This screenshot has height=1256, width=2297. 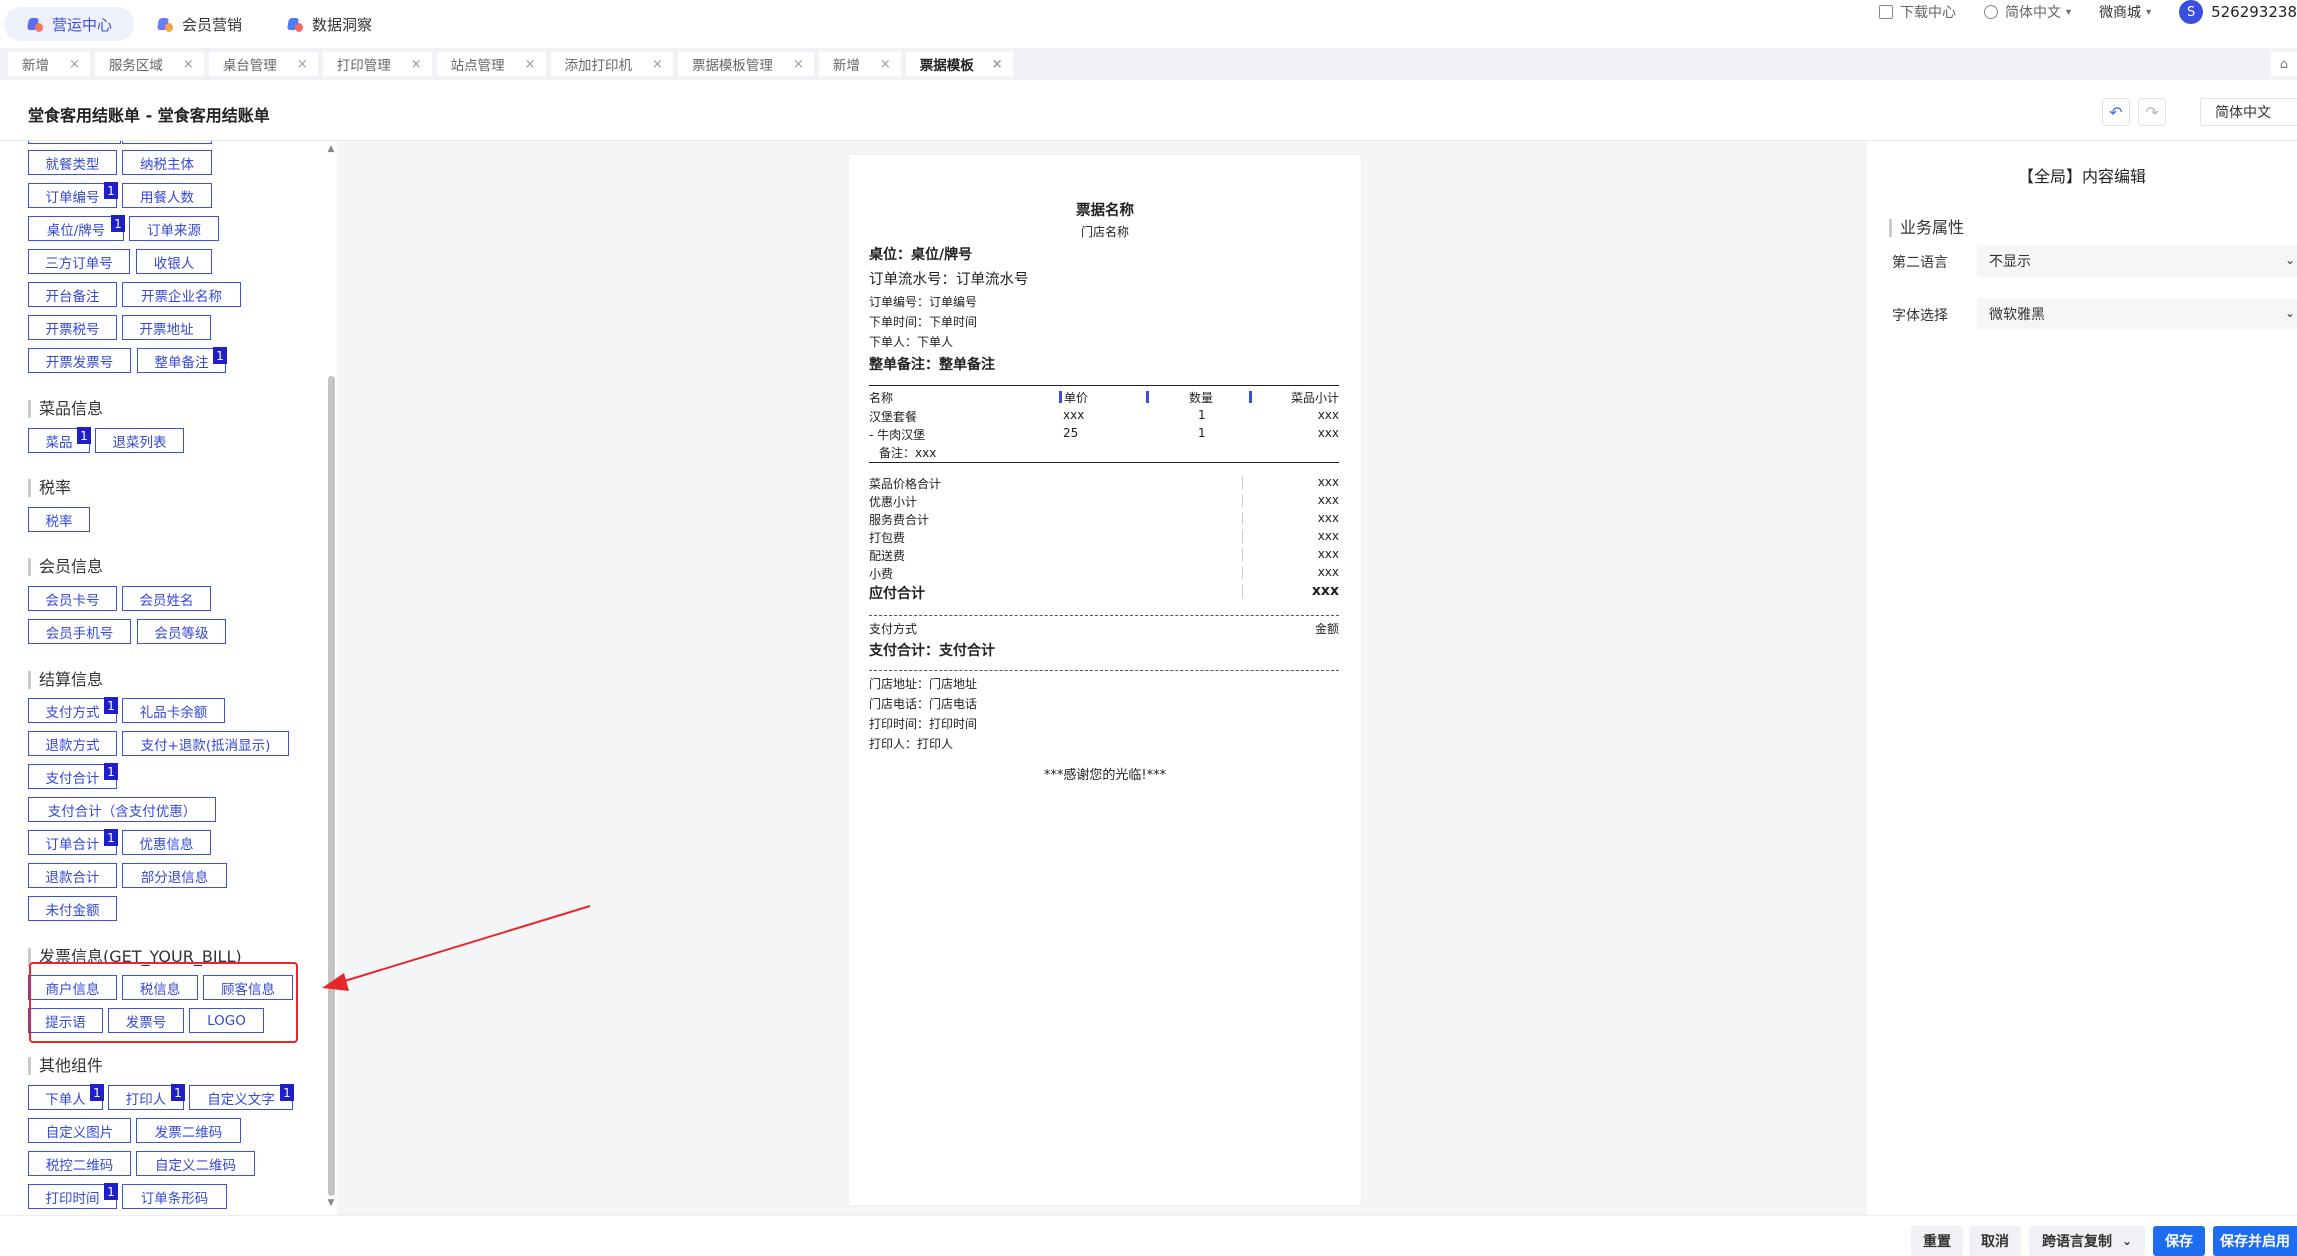 I want to click on app-tab-data-insight: 数据洞察, so click(x=329, y=24).